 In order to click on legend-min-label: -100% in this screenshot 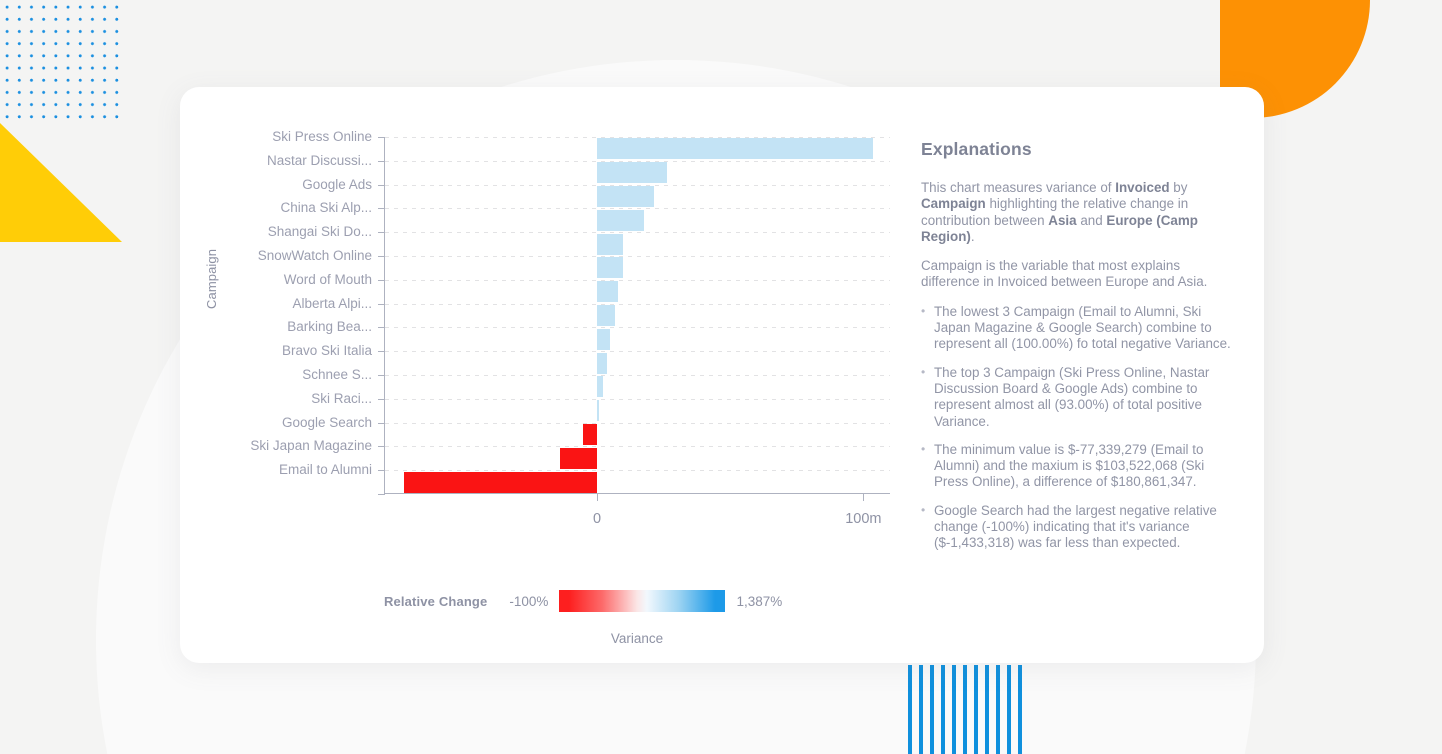, I will do `click(529, 601)`.